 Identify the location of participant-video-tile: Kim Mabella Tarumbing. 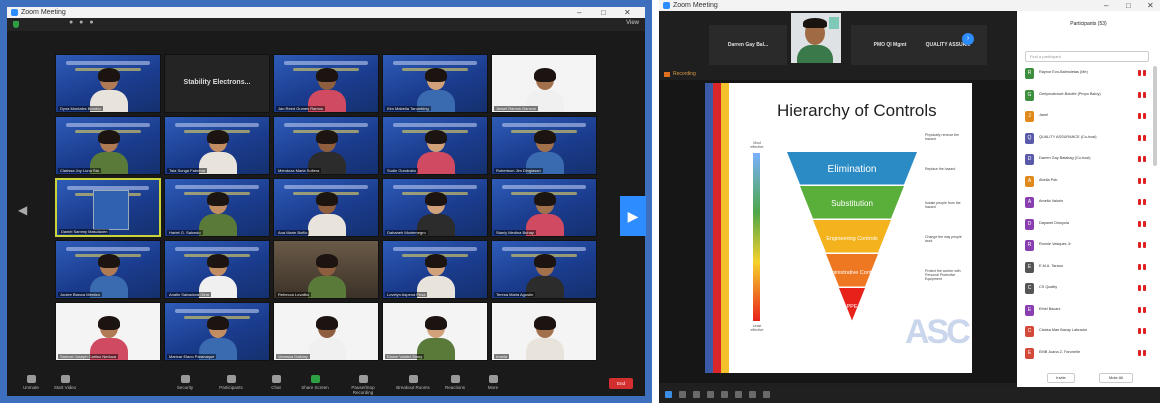
(435, 83).